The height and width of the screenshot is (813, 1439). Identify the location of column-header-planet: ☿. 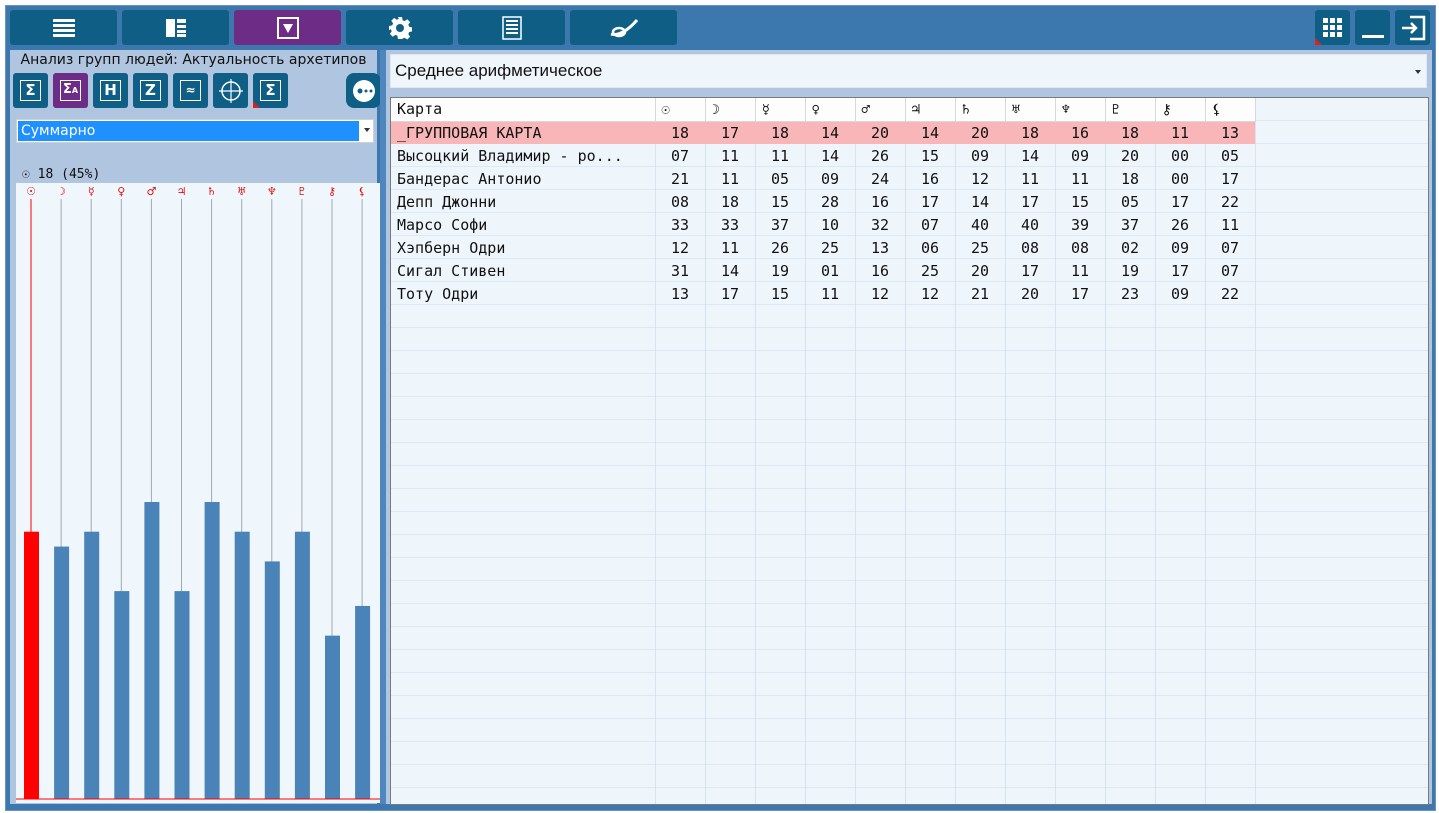
(780, 110).